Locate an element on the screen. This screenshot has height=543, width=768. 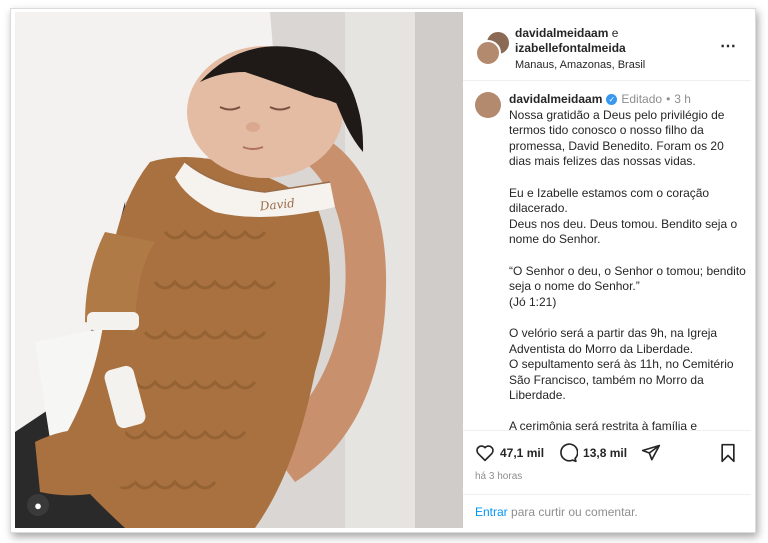
post-actions: 47,1 mil 13,8 mil há 3 horas is located at coordinates (607, 458).